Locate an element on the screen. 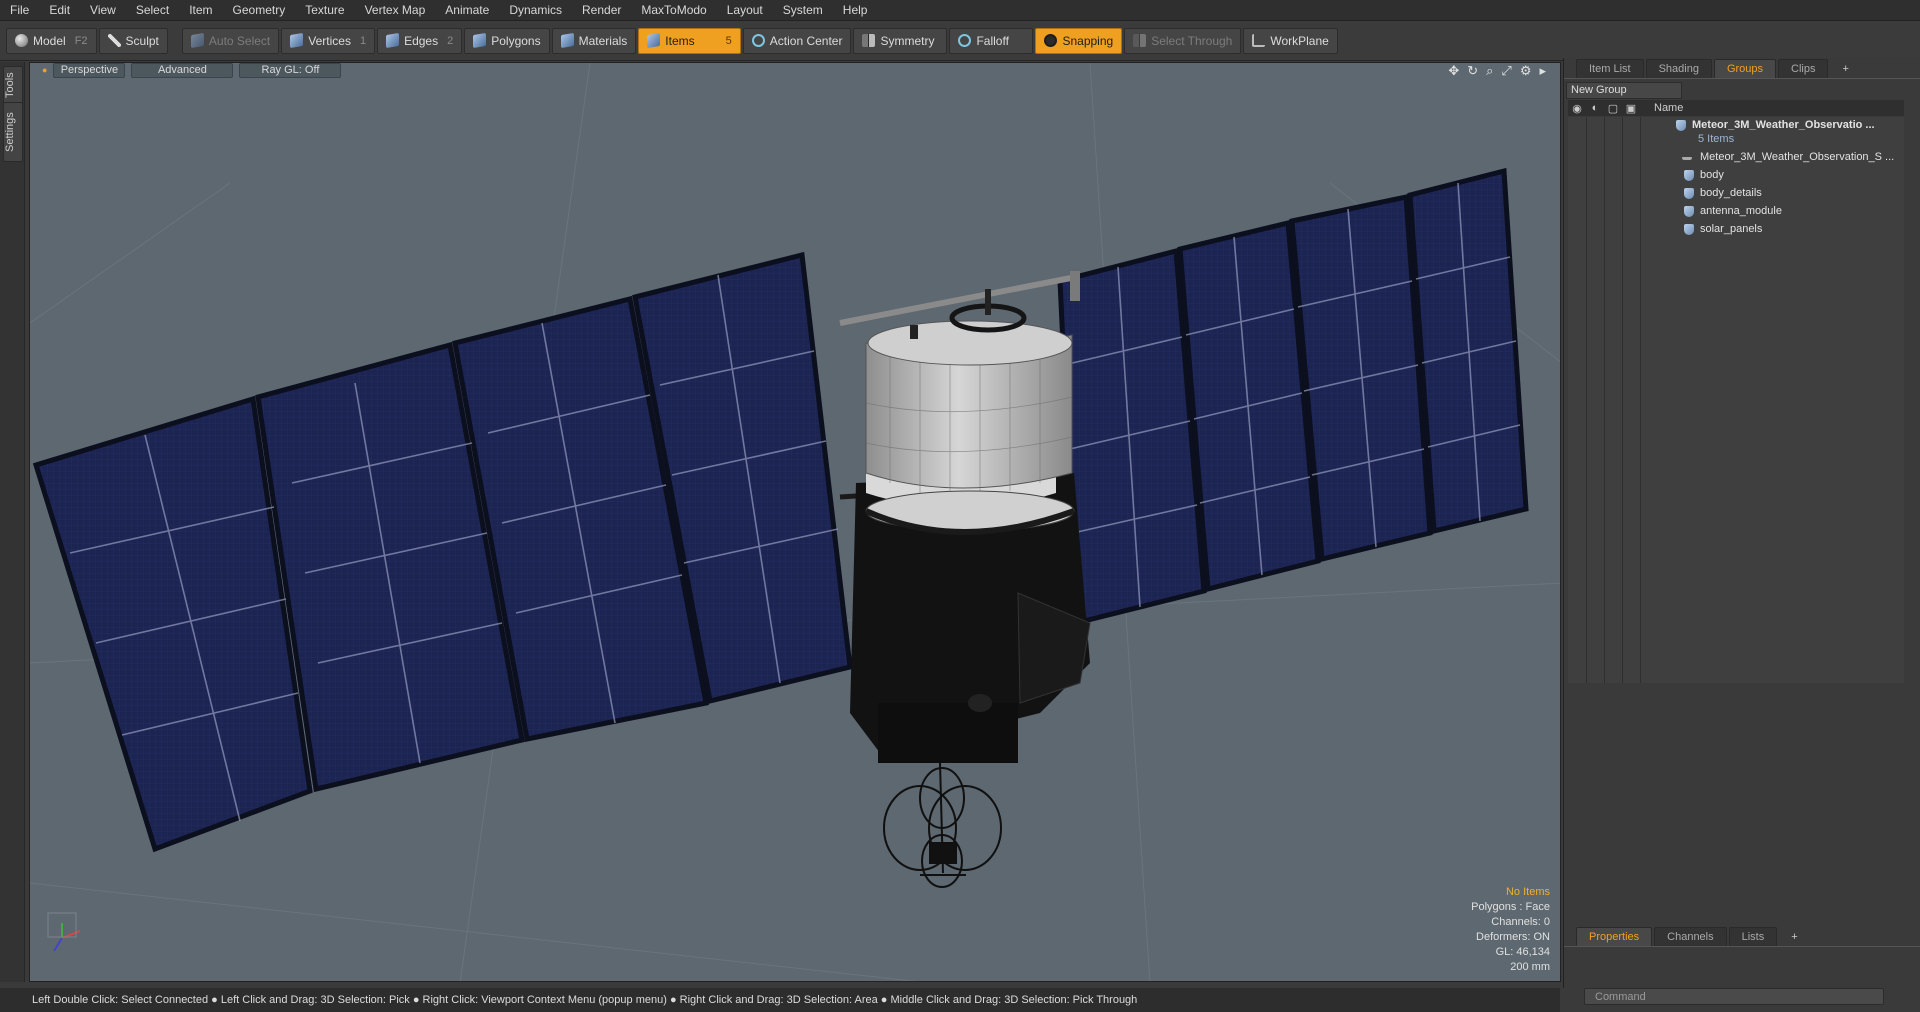 The height and width of the screenshot is (1012, 1920). action-center-button: Action Center is located at coordinates (797, 40).